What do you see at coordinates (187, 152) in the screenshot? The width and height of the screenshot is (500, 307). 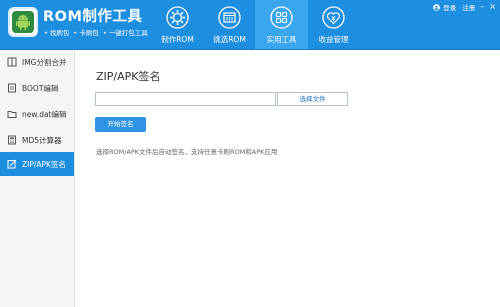 I see `hint-text: 选择ROM/APK文件后自动签名，支持任意卡刷ROM和APK应用` at bounding box center [187, 152].